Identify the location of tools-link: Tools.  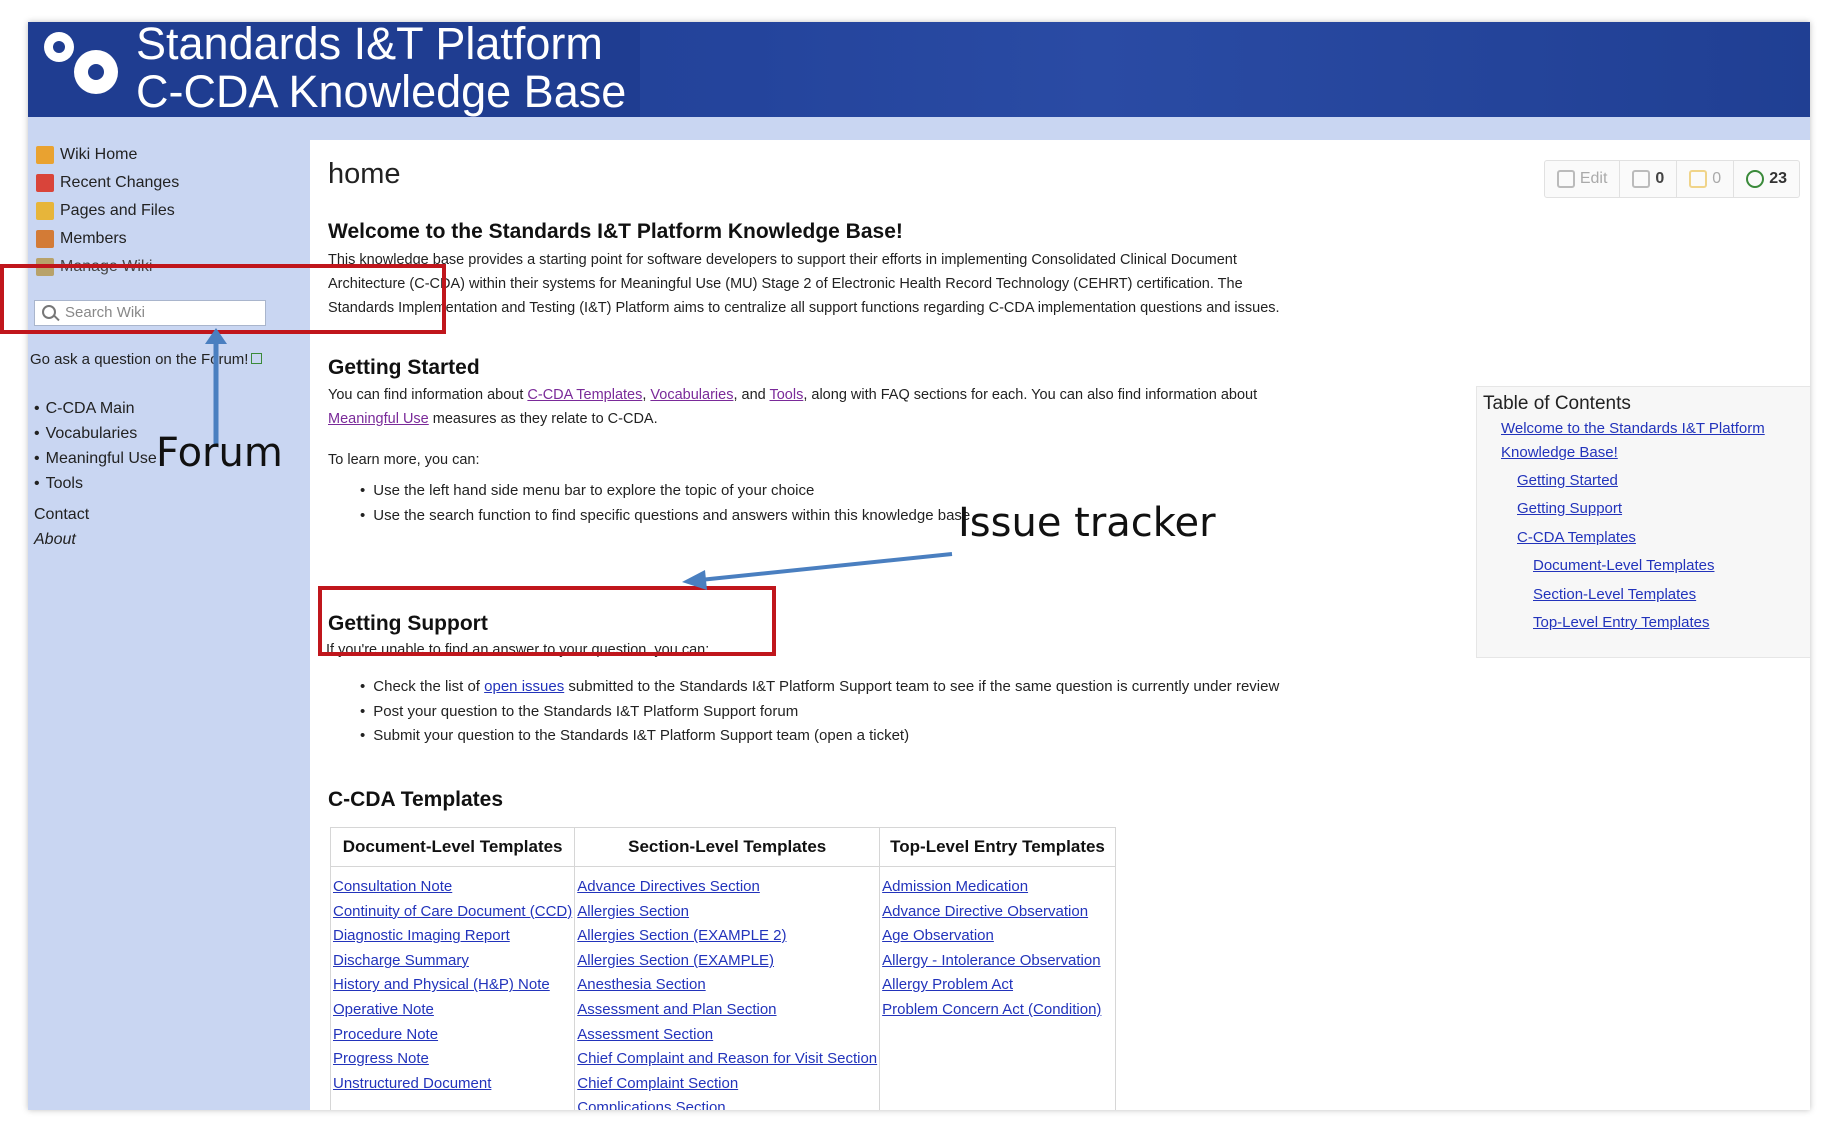
(786, 395).